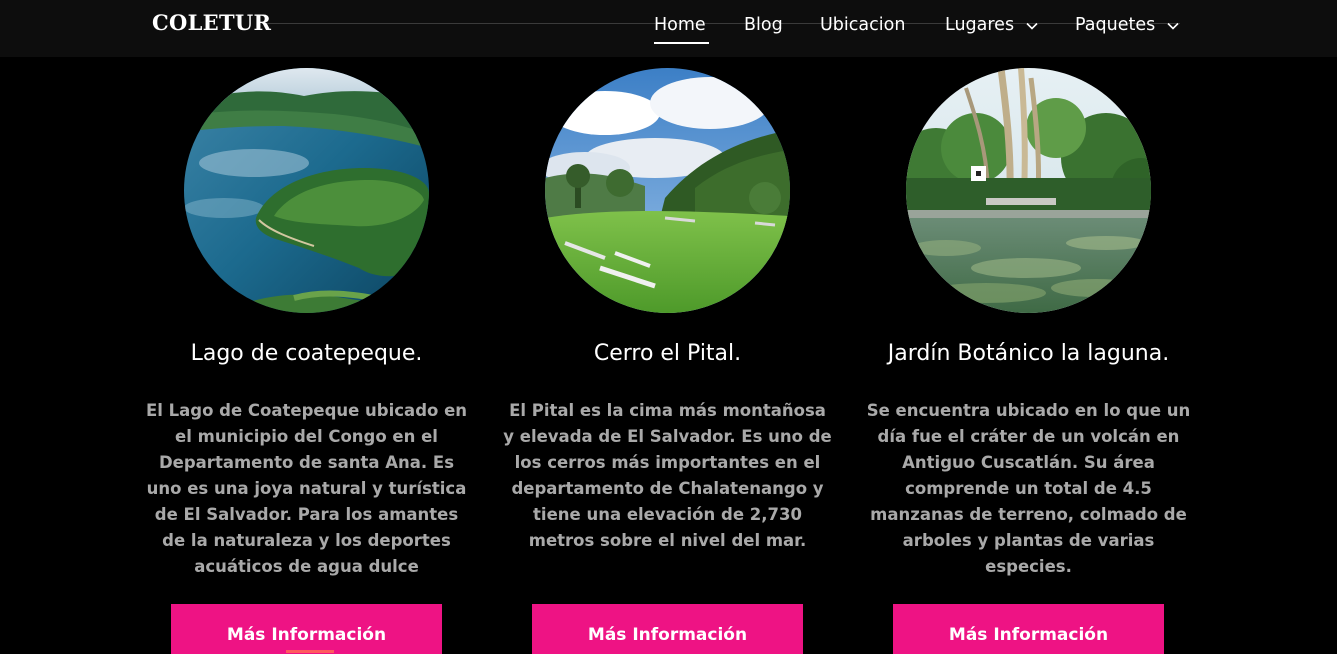  I want to click on description-line: de El Salvador. Para los amantes, so click(306, 514).